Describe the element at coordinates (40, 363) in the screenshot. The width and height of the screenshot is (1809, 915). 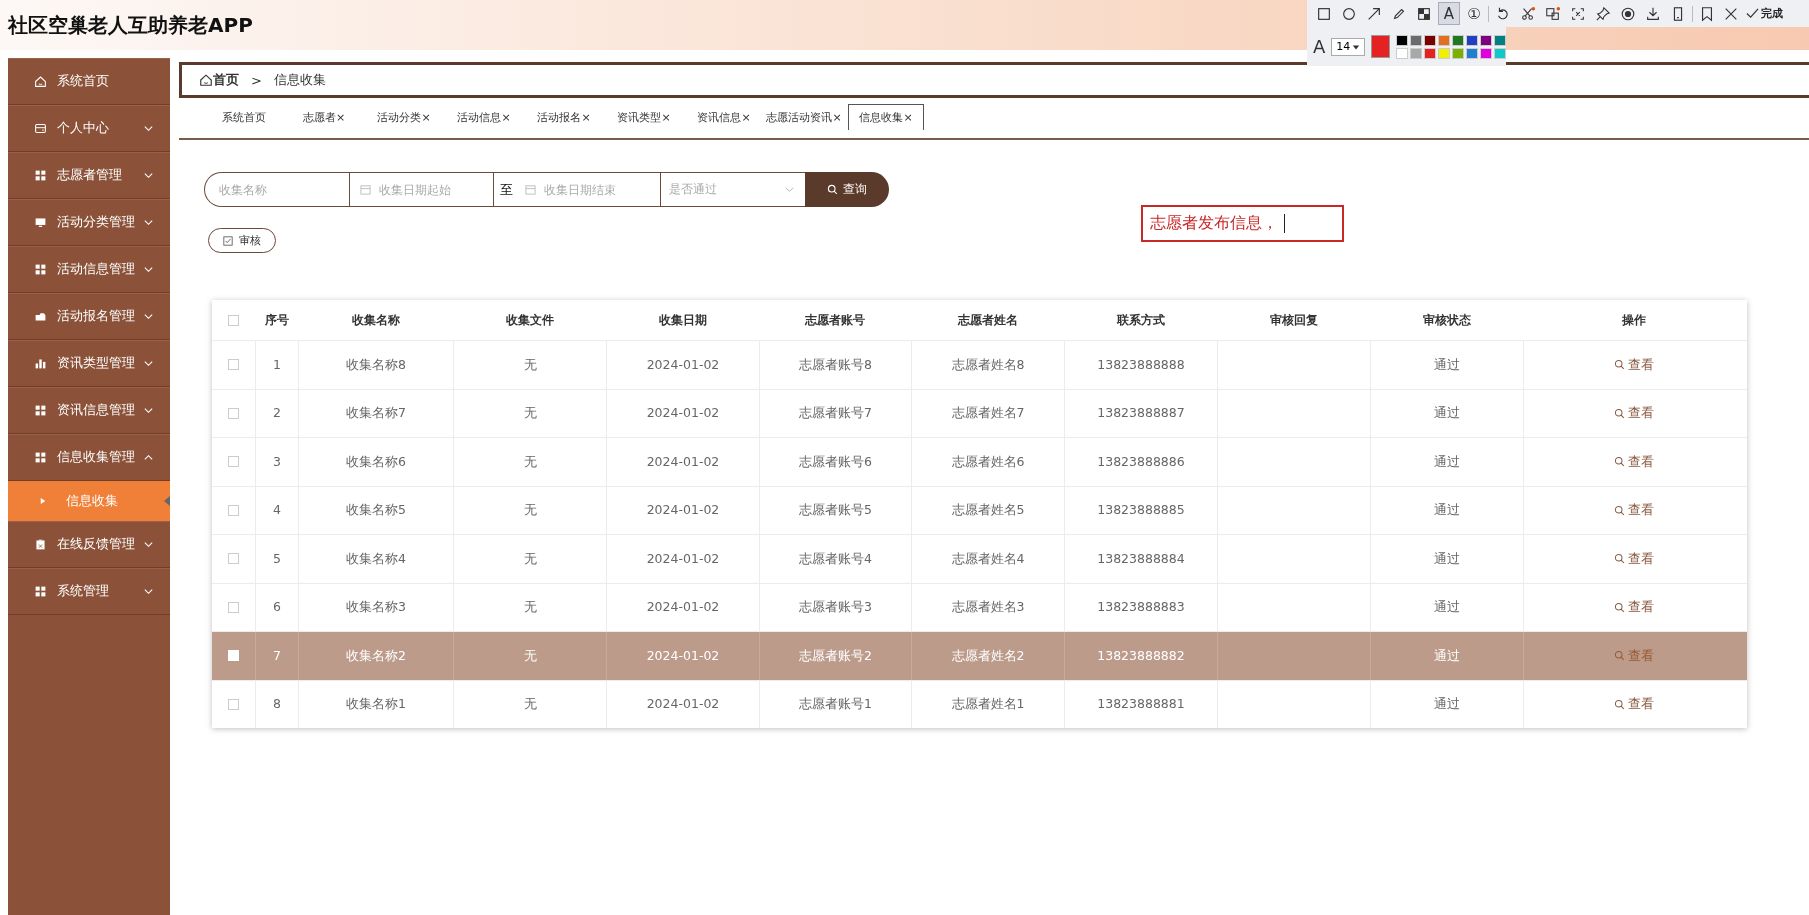
I see `bar-chart-icon` at that location.